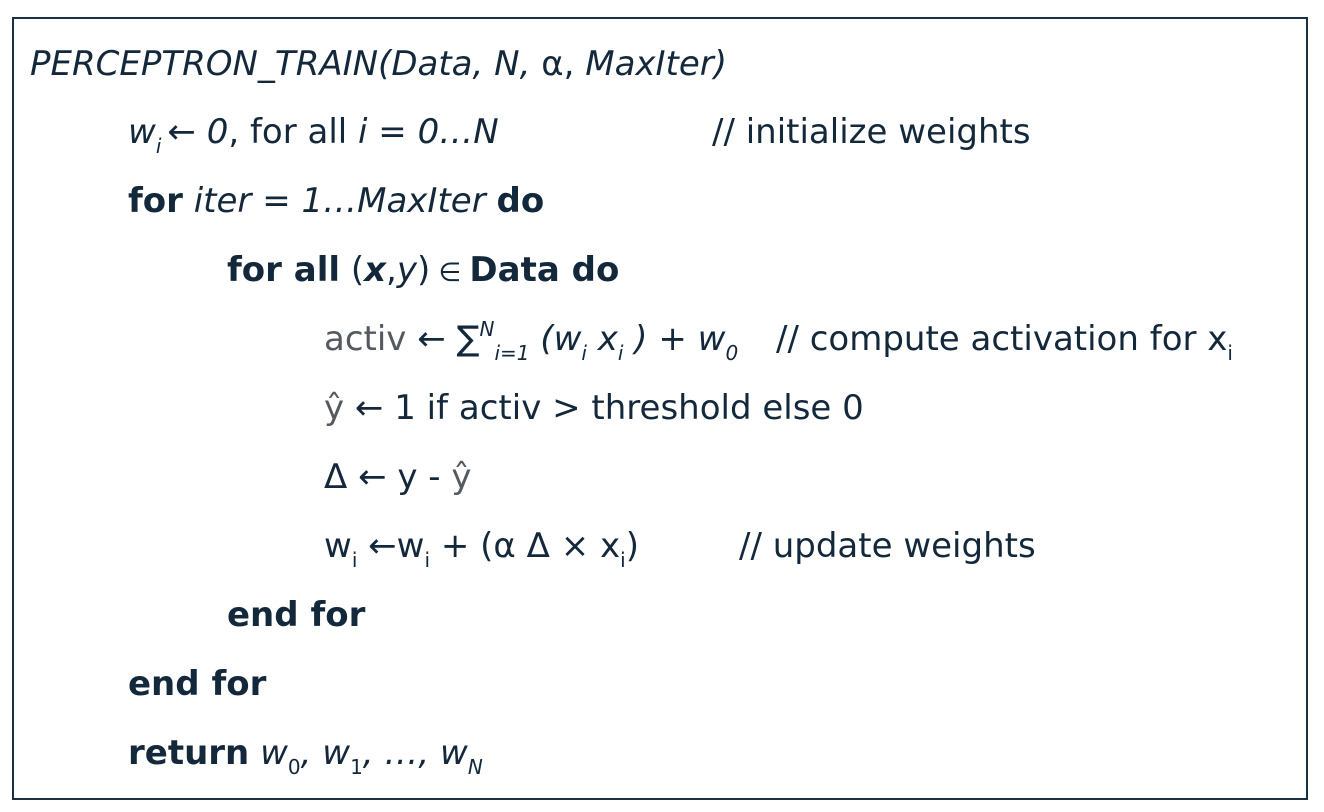 The height and width of the screenshot is (812, 1324). Describe the element at coordinates (339, 201) in the screenshot. I see `iter-expression: iter = 1…MaxIter` at that location.